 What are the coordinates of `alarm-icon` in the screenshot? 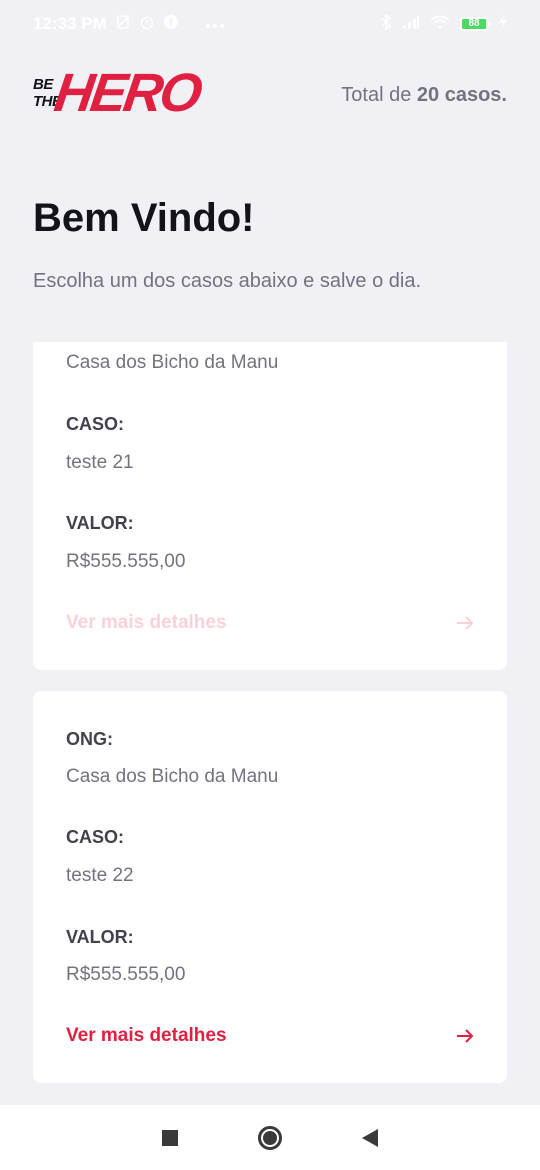 It's located at (147, 24).